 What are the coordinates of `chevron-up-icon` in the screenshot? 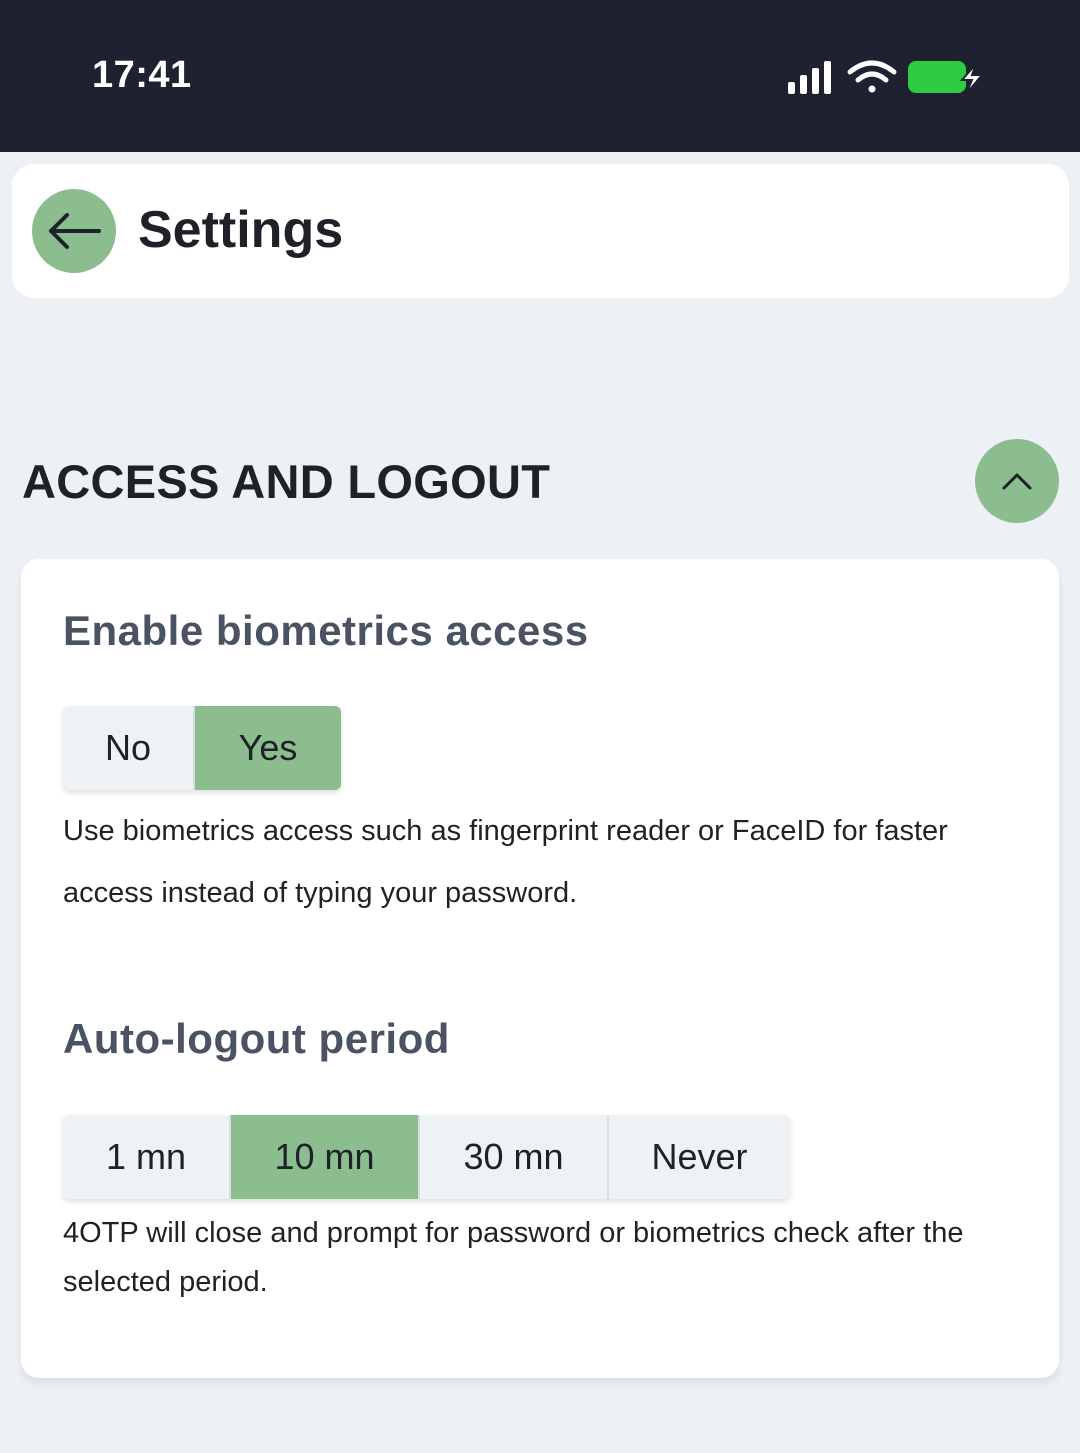 It's located at (1017, 481).